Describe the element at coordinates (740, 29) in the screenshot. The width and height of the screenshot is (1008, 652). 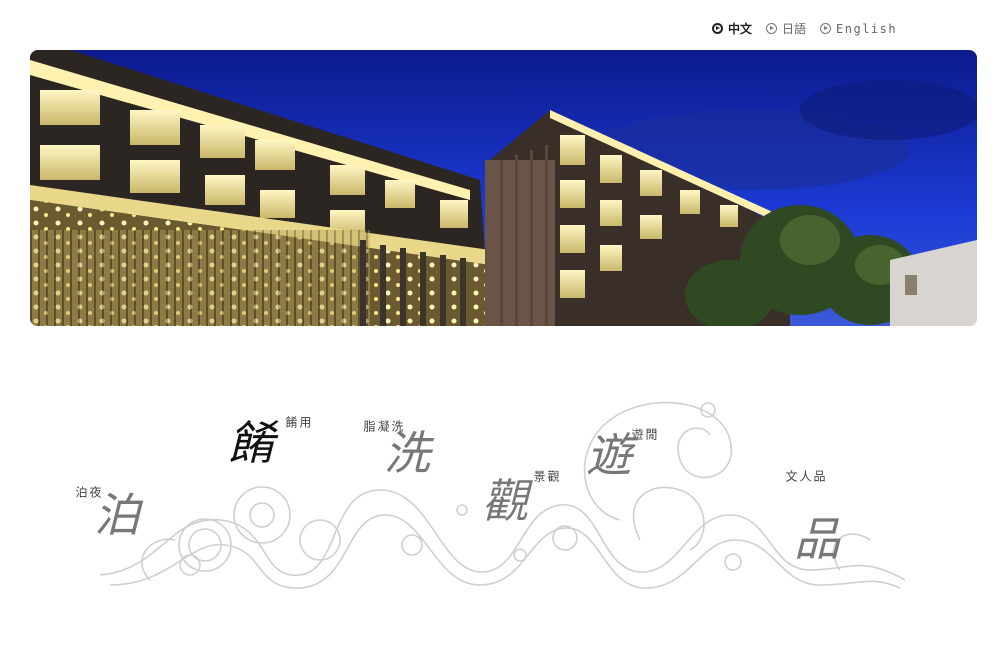
I see `lang-label: 中文` at that location.